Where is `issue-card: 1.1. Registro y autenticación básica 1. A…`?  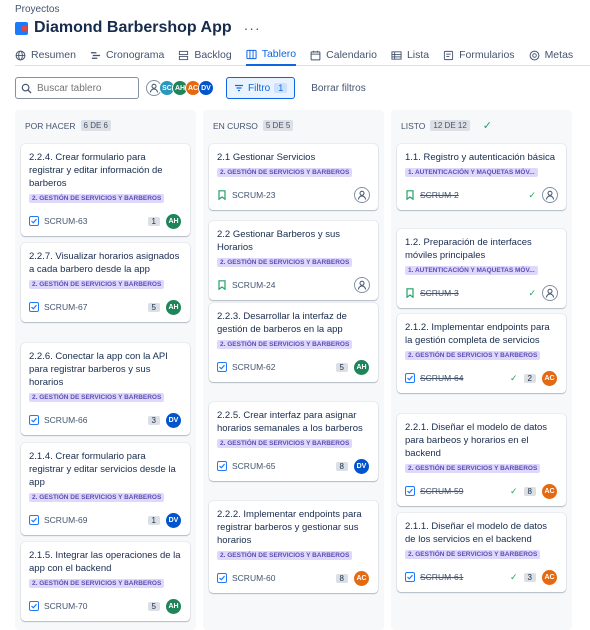 issue-card: 1.1. Registro y autenticación básica 1. A… is located at coordinates (481, 177).